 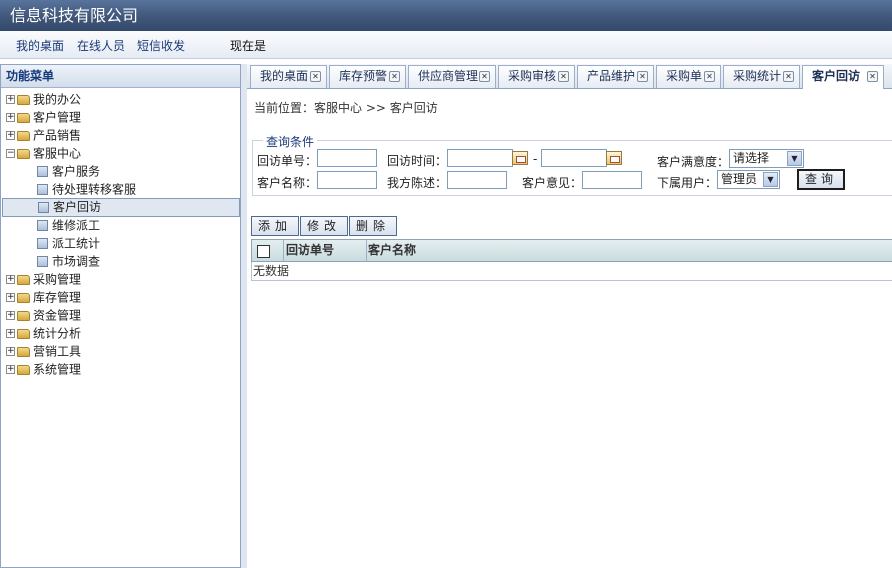 What do you see at coordinates (287, 183) in the screenshot?
I see `customer-name-label: 客户名称：` at bounding box center [287, 183].